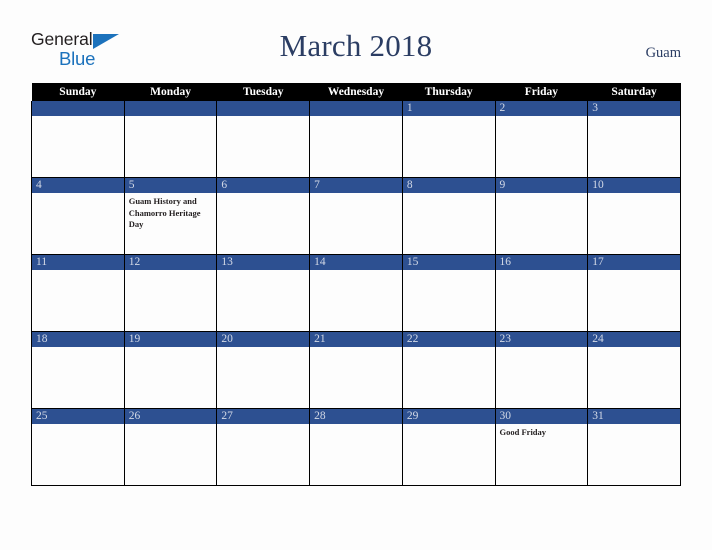  What do you see at coordinates (356, 416) in the screenshot?
I see `day-number: 28` at bounding box center [356, 416].